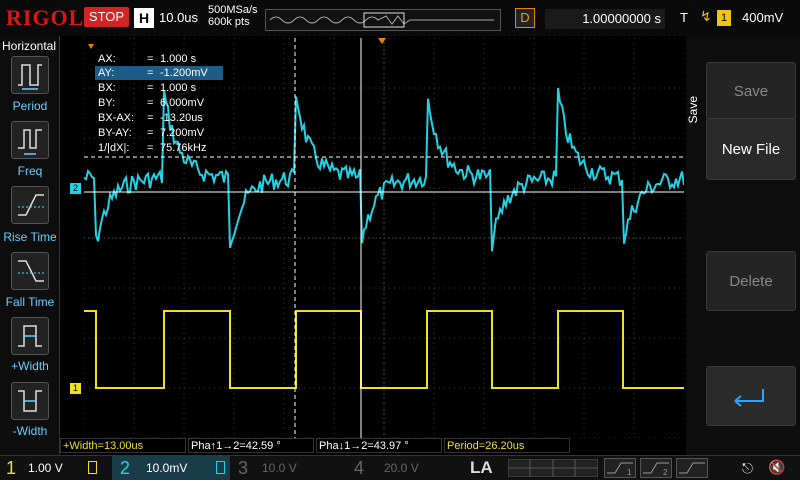 This screenshot has height=480, width=800. I want to click on cursor-value: -13.20us, so click(181, 118).